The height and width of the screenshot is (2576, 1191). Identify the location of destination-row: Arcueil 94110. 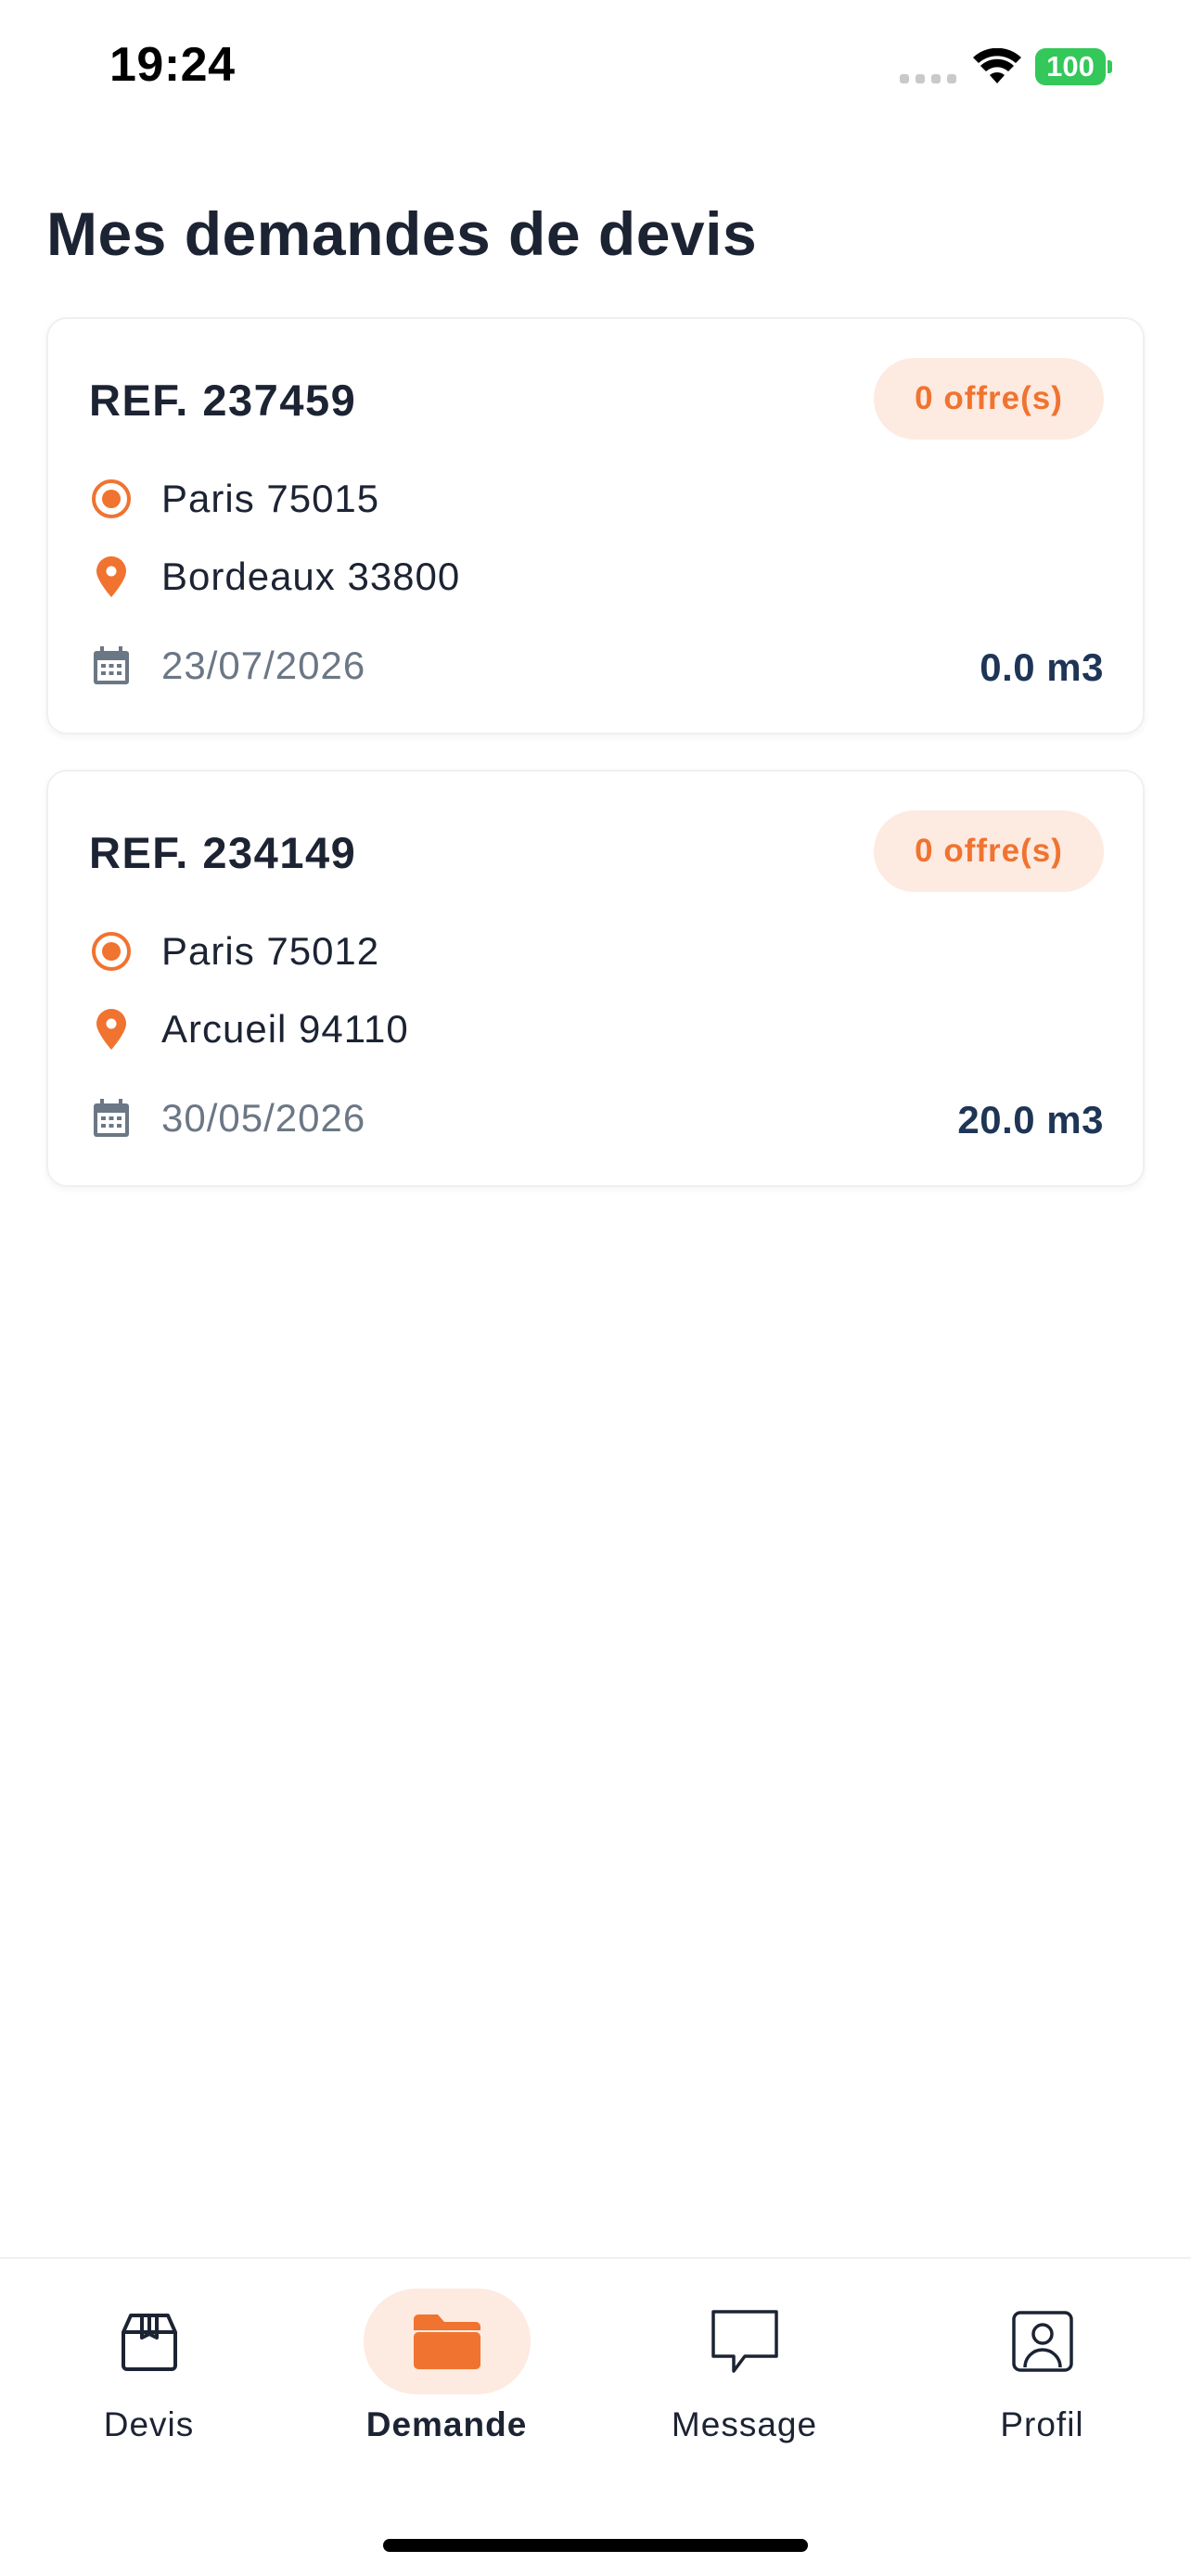
(249, 1029).